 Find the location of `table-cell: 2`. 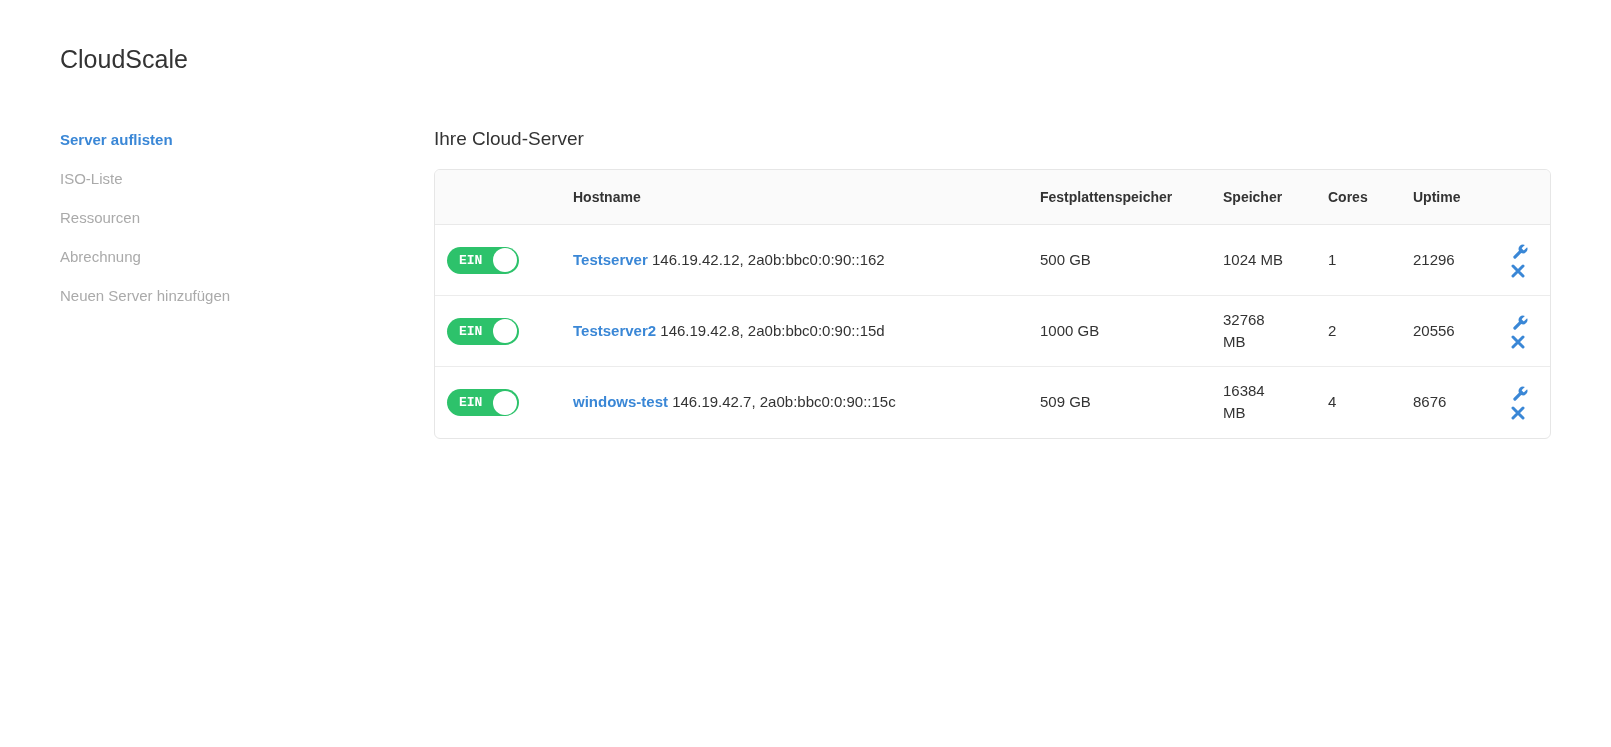

table-cell: 2 is located at coordinates (1332, 331).